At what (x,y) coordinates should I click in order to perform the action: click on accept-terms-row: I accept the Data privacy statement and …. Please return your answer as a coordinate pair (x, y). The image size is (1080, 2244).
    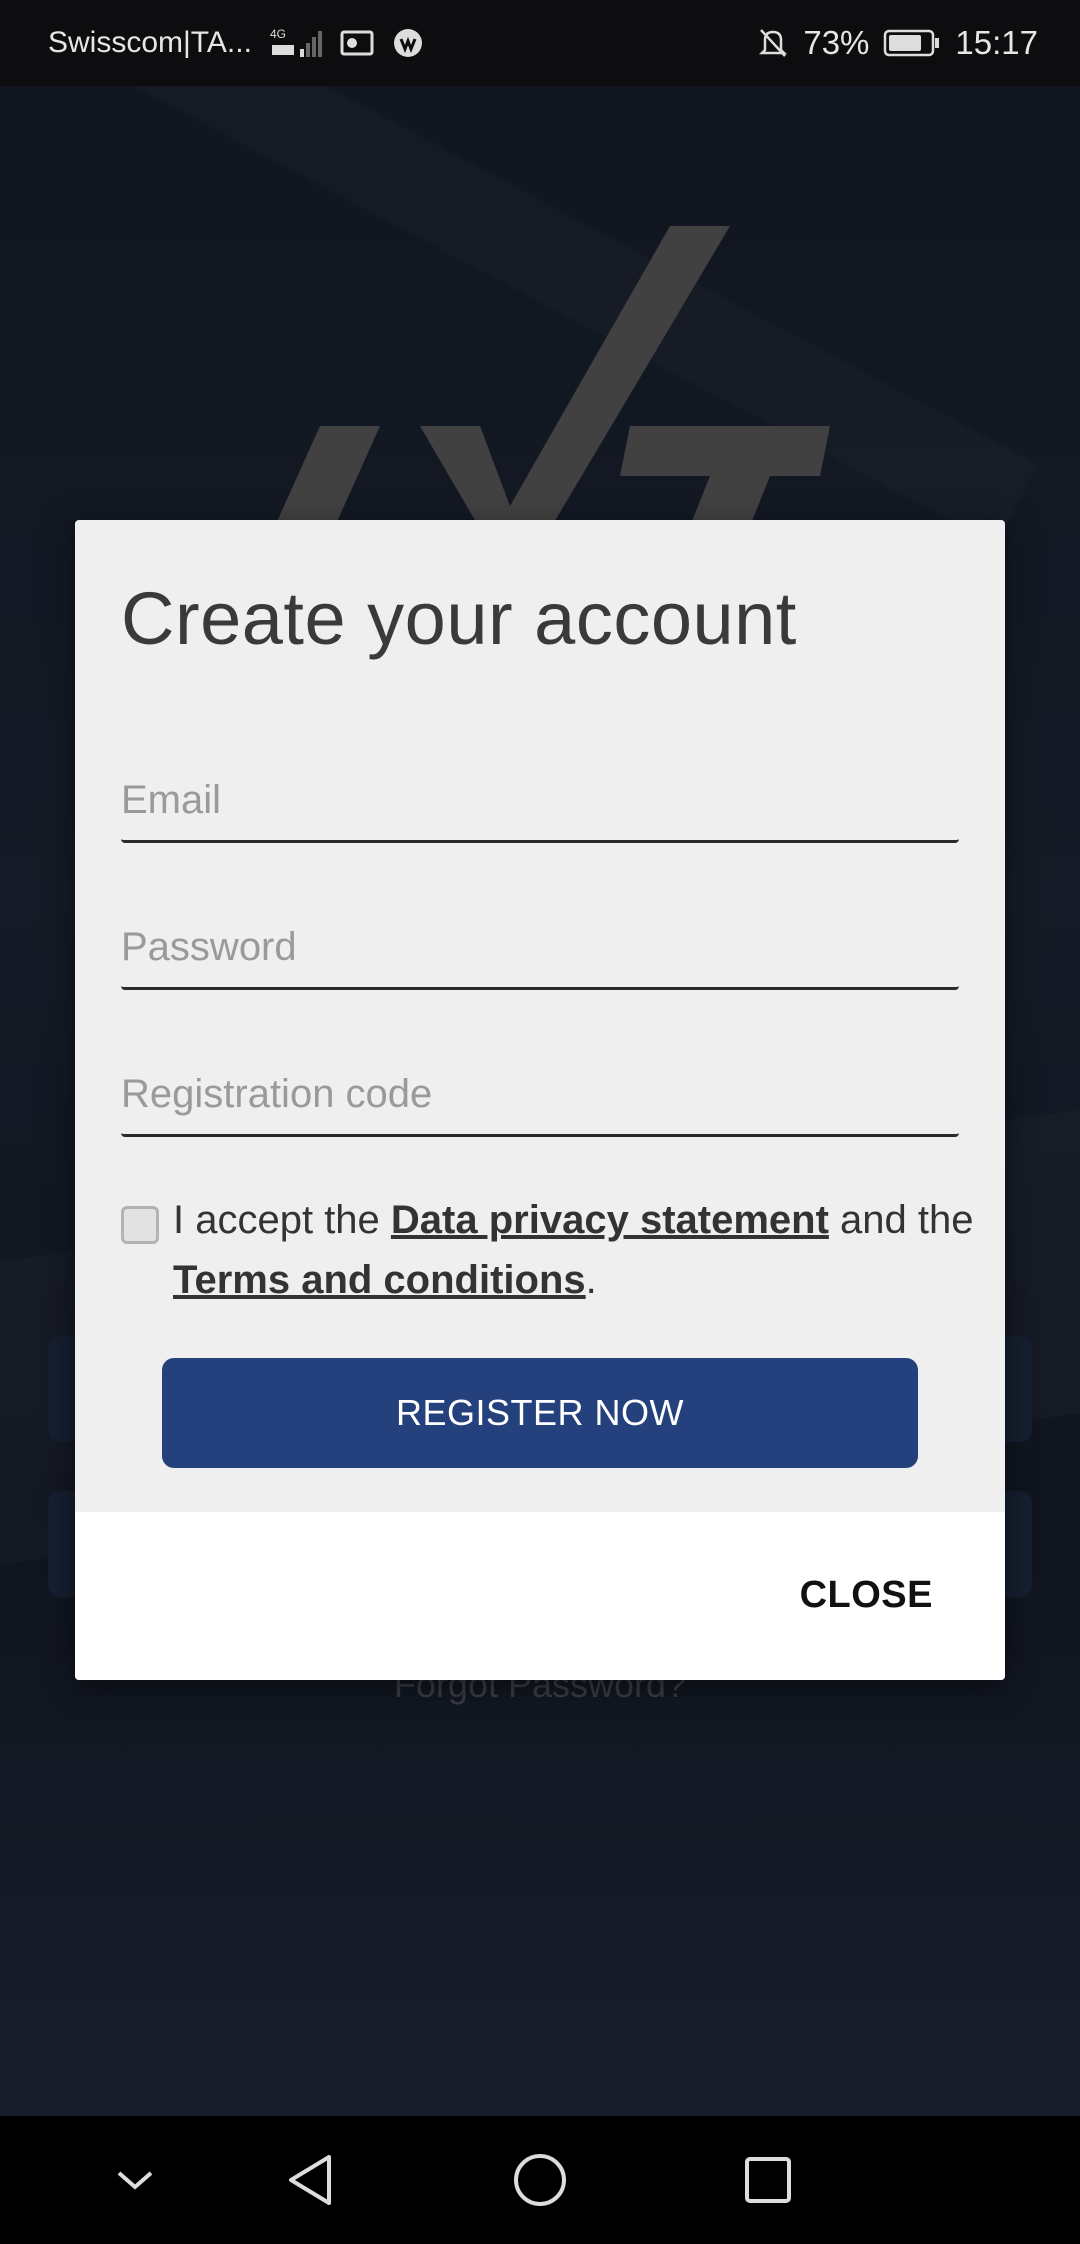
    Looking at the image, I should click on (551, 1250).